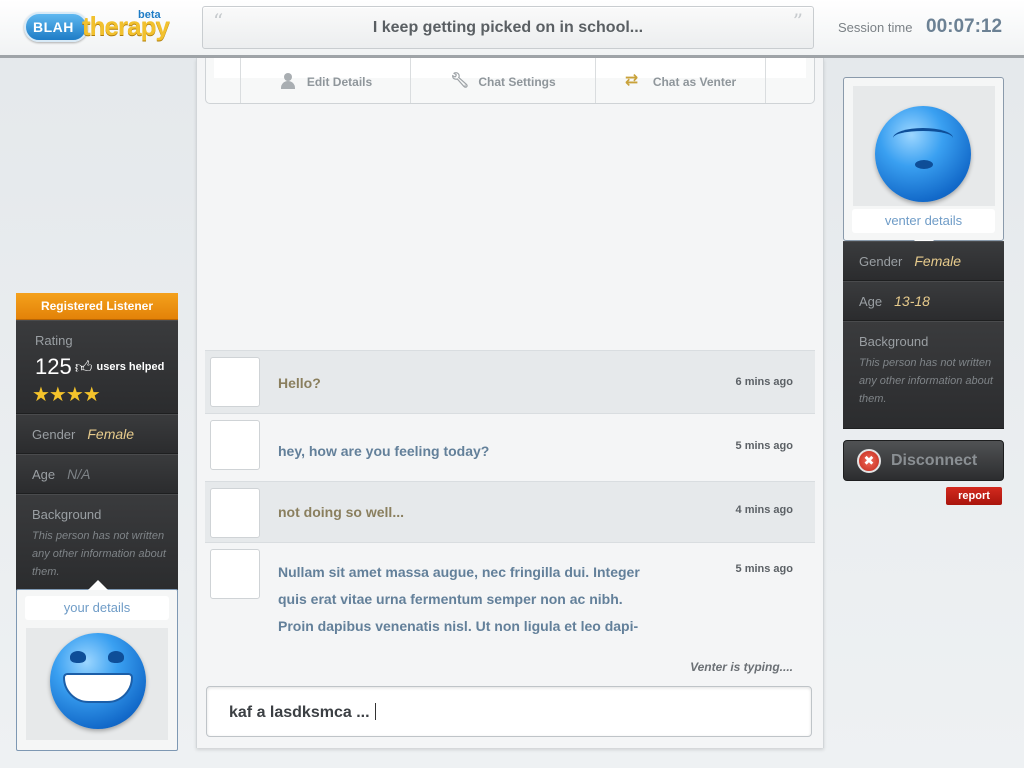 The image size is (1024, 768). Describe the element at coordinates (97, 306) in the screenshot. I see `registered-listener-header: Registered Listener` at that location.